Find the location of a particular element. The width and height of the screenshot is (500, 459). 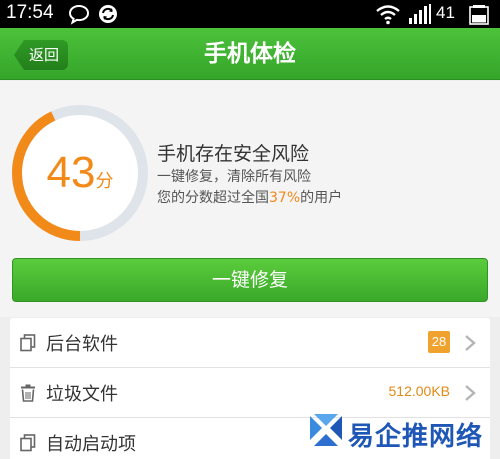

score-number: 43 is located at coordinates (71, 172).